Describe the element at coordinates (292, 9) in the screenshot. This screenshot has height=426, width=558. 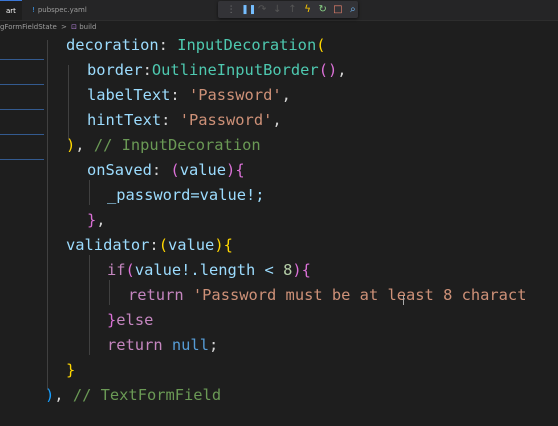
I see `step-out-icon: ↑` at that location.